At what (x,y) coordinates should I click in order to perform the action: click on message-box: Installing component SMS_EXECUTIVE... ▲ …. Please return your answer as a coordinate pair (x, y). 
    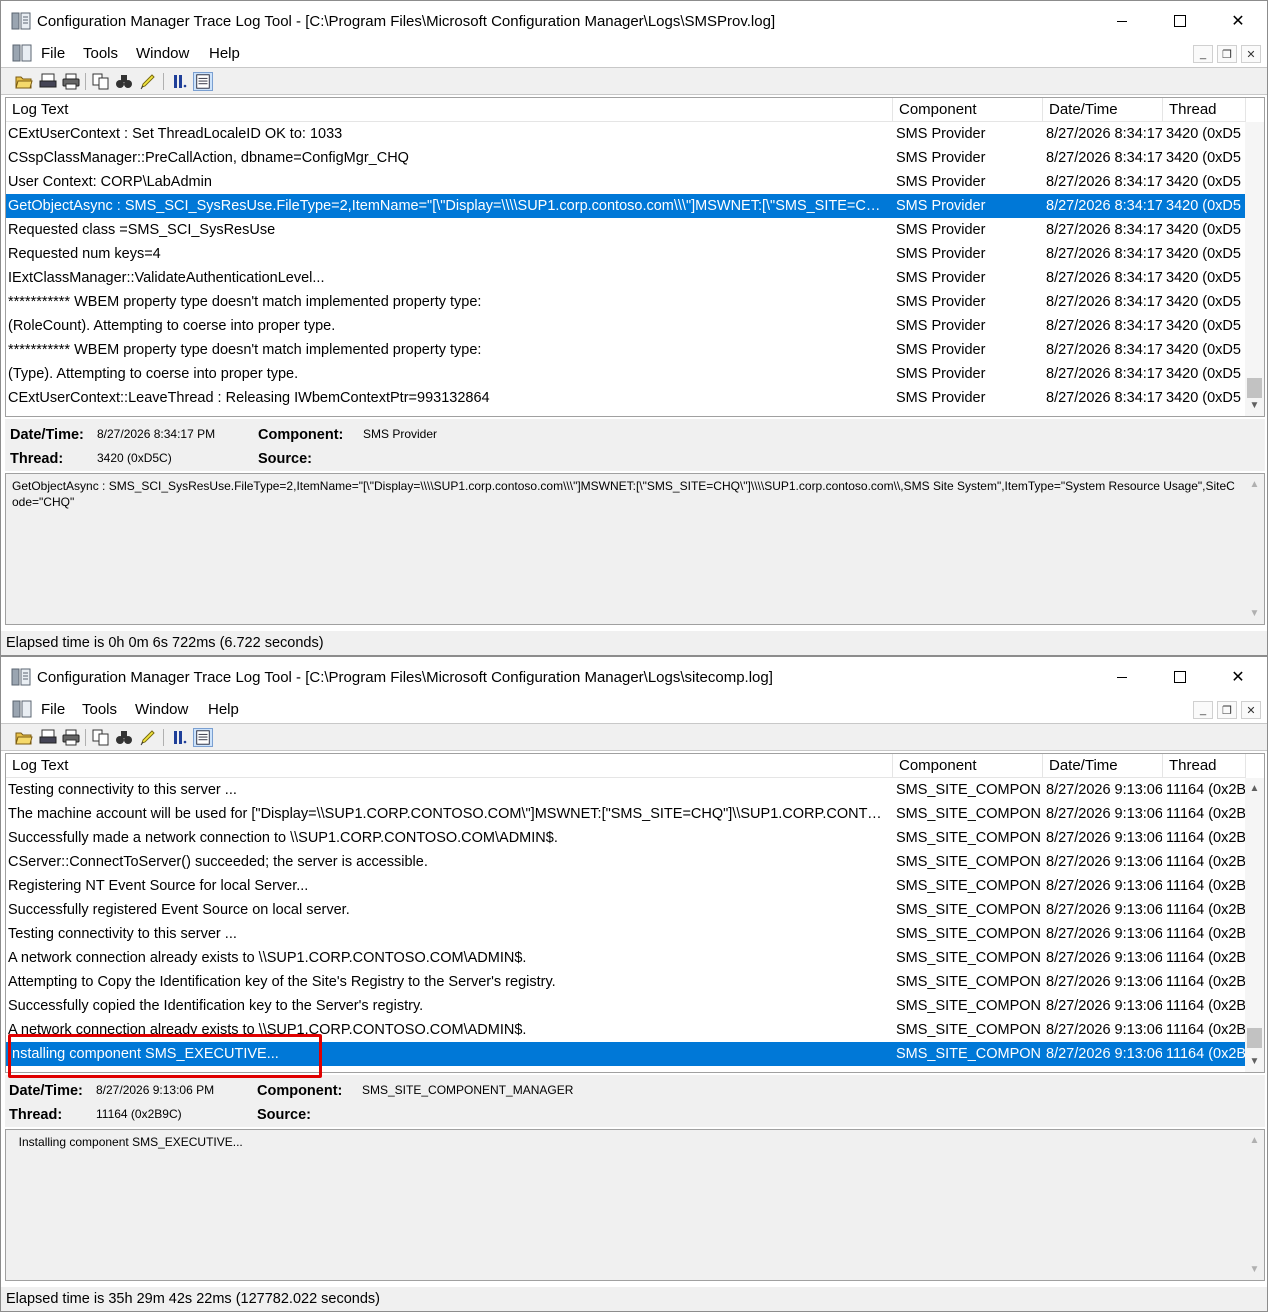
    Looking at the image, I should click on (635, 1205).